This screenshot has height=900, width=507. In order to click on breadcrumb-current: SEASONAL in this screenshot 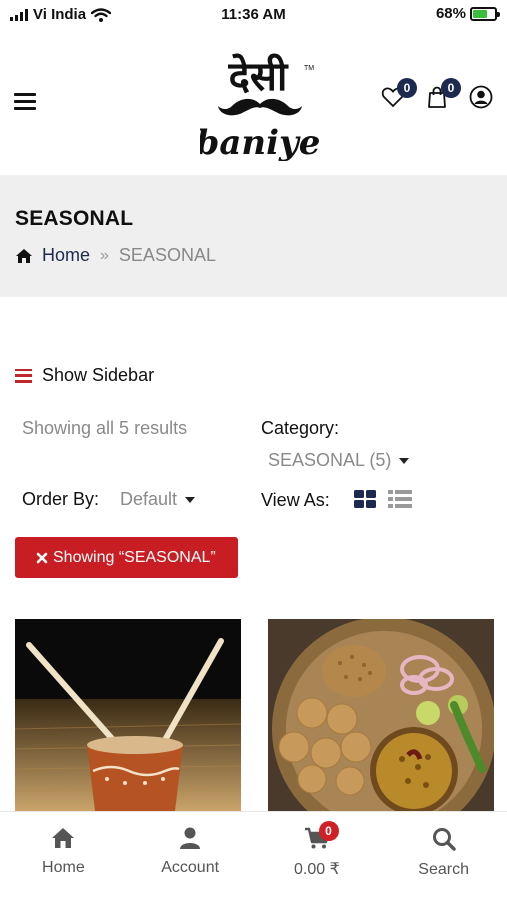, I will do `click(167, 255)`.